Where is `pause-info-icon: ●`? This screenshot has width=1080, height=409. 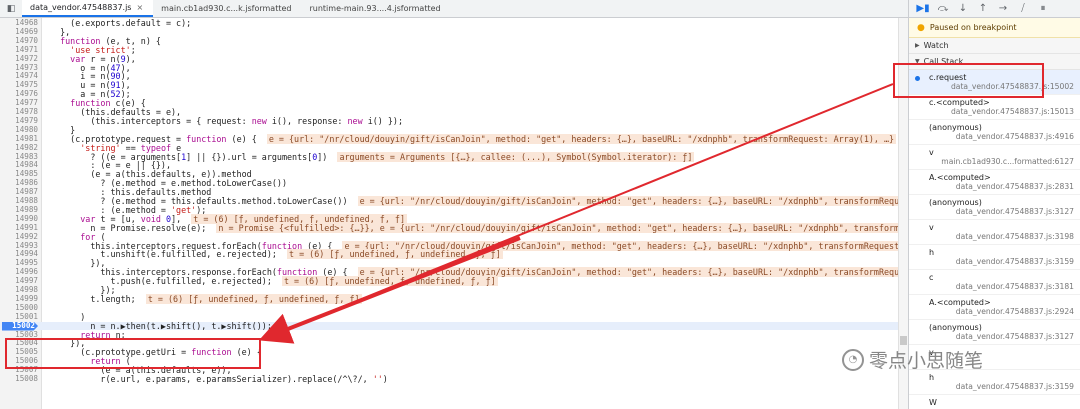 pause-info-icon: ● is located at coordinates (921, 27).